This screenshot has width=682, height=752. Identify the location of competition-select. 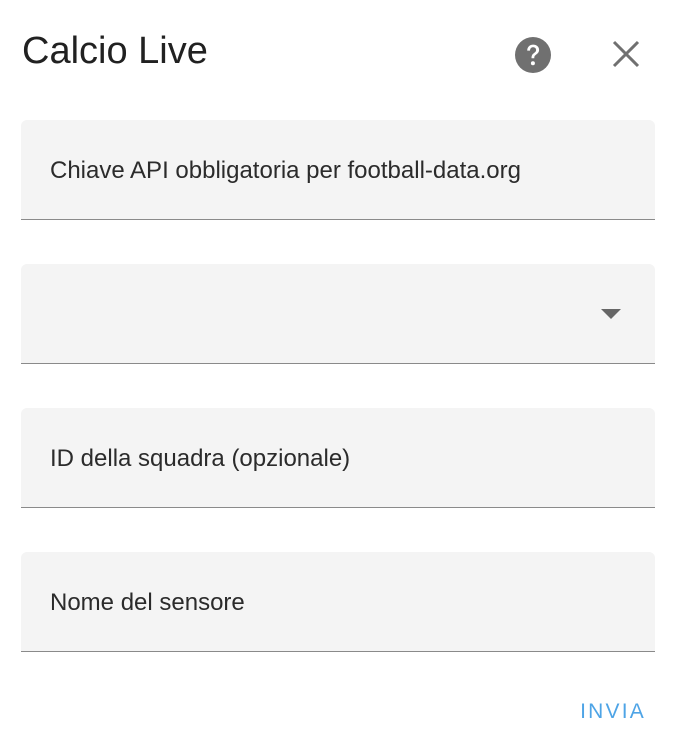
(338, 314).